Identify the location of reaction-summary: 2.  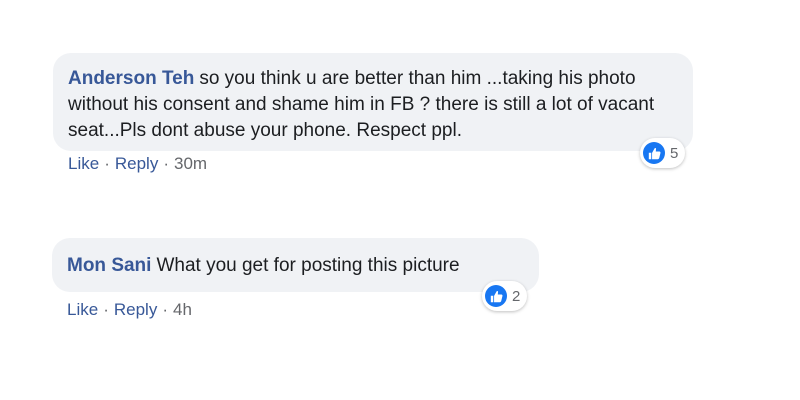
(505, 296).